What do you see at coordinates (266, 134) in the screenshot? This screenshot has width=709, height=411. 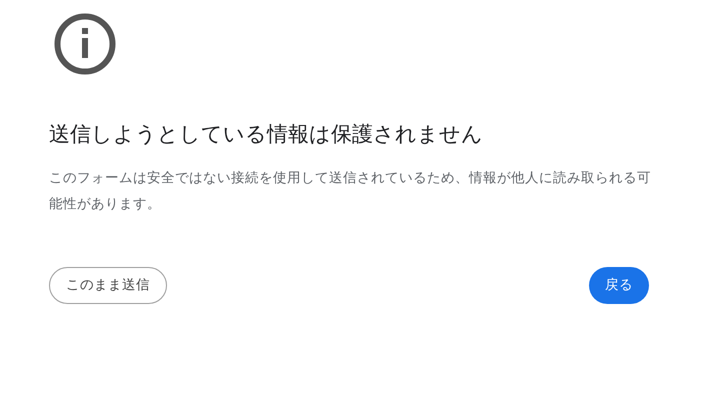 I see `warning-title: 送信しようとしている情報は保護されません` at bounding box center [266, 134].